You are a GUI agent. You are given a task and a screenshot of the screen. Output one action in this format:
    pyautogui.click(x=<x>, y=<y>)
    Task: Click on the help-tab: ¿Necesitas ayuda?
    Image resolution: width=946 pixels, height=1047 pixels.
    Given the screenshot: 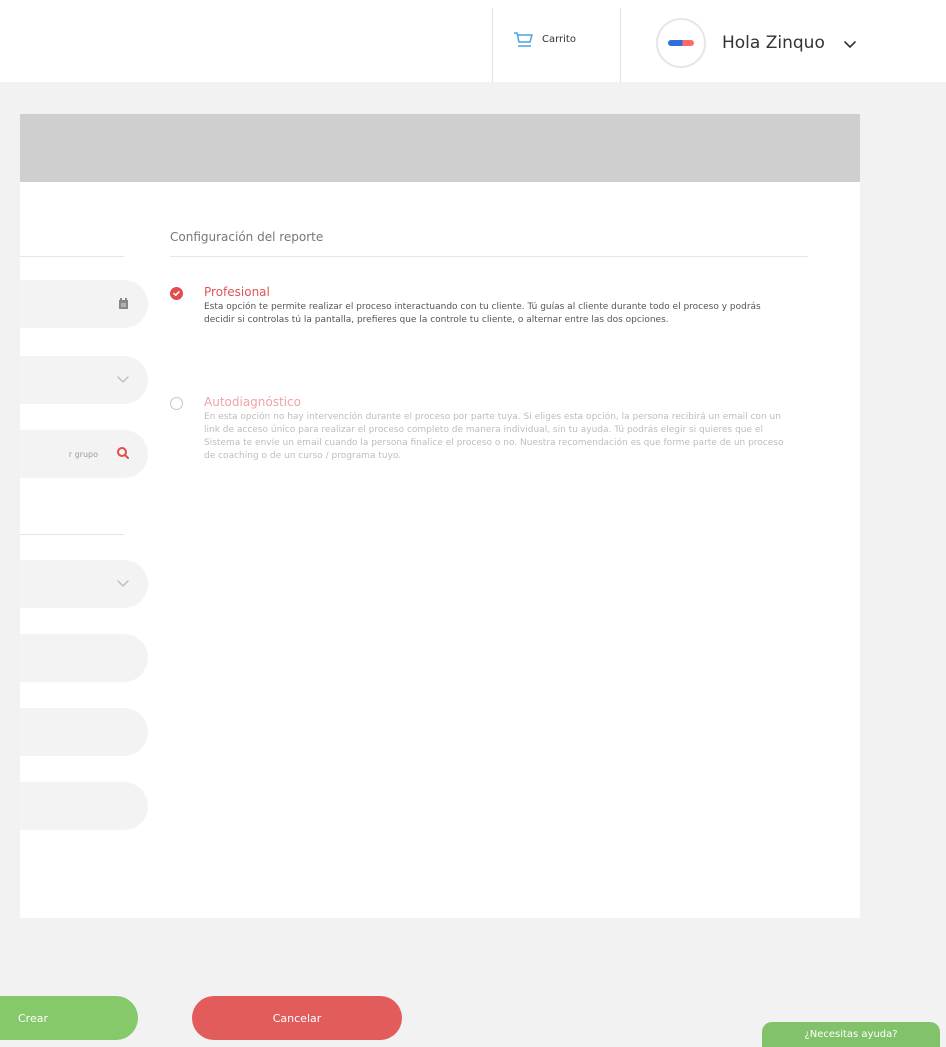 What is the action you would take?
    pyautogui.click(x=851, y=1034)
    